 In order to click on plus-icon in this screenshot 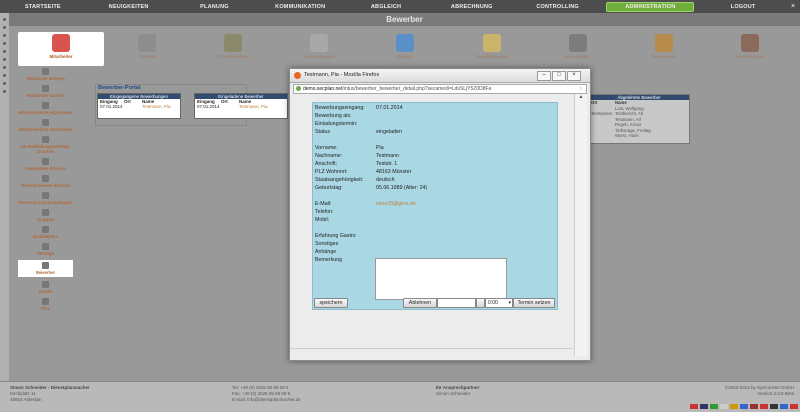, I will do `click(45, 301)`.